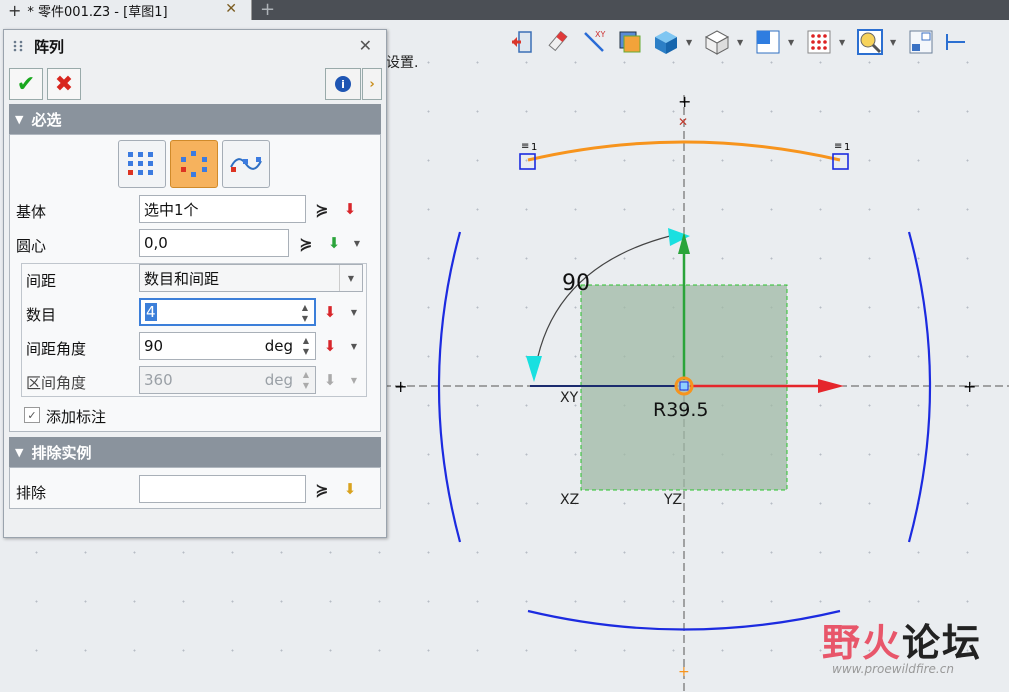  Describe the element at coordinates (630, 42) in the screenshot. I see `layer-button` at that location.